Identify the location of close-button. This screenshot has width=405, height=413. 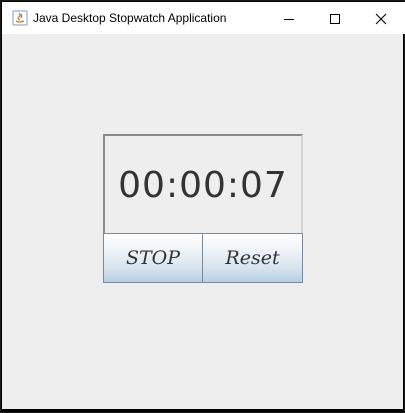
(381, 18).